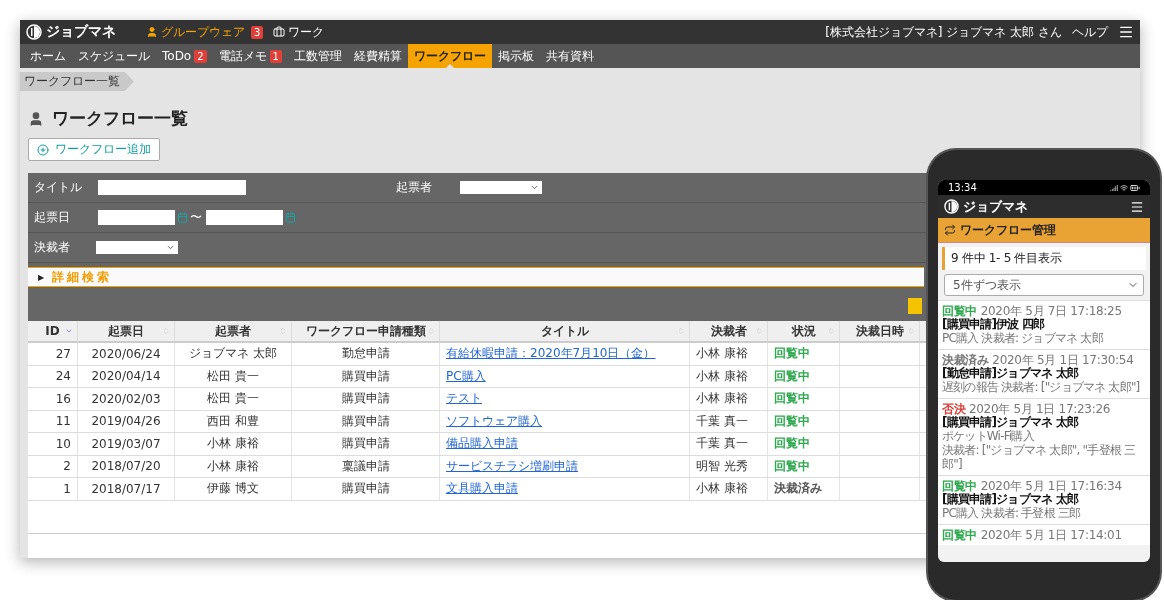 The height and width of the screenshot is (600, 1164). Describe the element at coordinates (77, 81) in the screenshot. I see `breadcrumb: ワークフロー一覧` at that location.